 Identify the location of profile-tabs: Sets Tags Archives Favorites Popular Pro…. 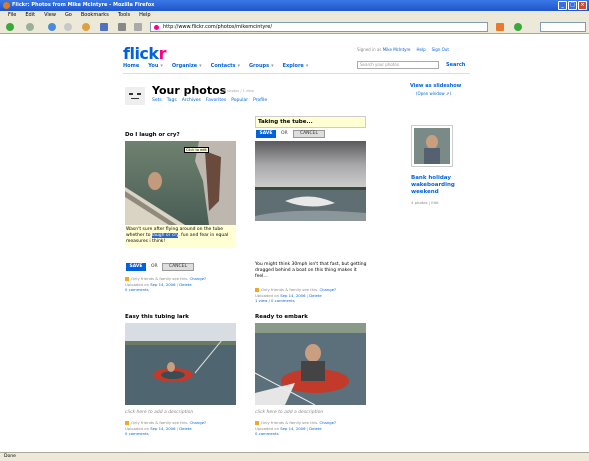
(209, 100).